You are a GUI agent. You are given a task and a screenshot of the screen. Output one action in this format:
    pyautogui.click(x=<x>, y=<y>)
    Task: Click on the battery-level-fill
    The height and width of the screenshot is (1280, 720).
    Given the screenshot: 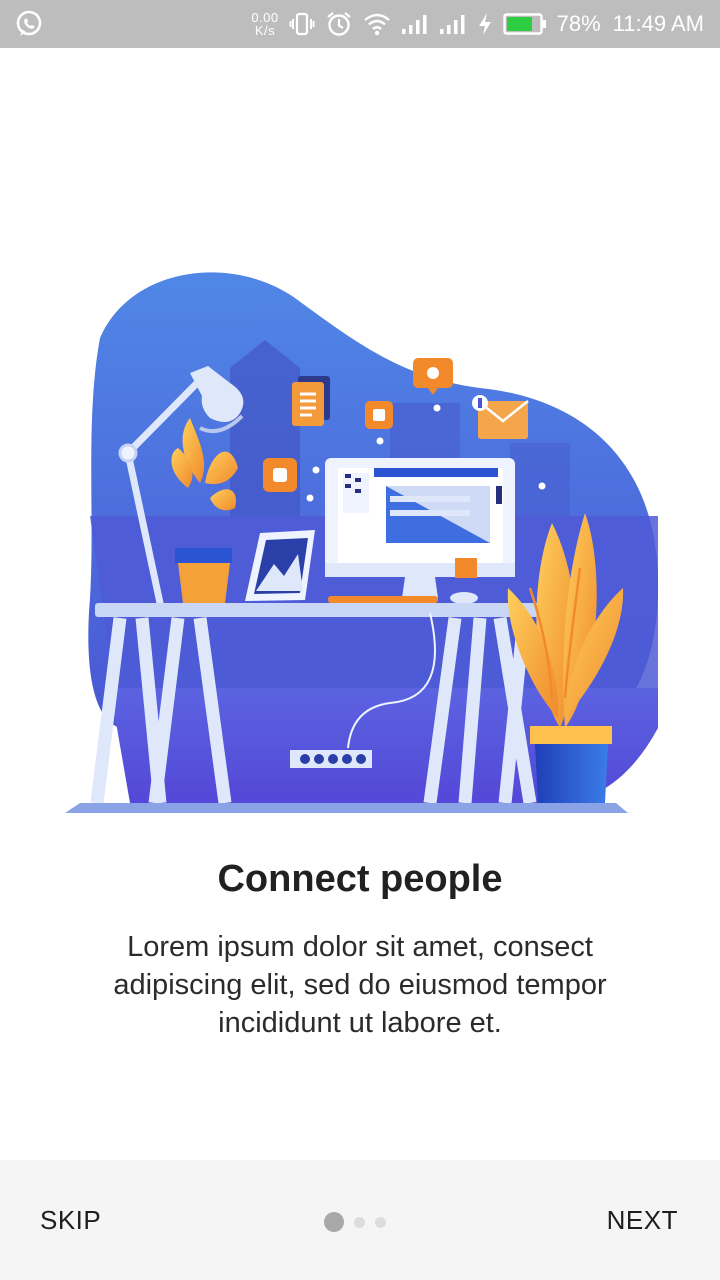 What is the action you would take?
    pyautogui.click(x=519, y=24)
    